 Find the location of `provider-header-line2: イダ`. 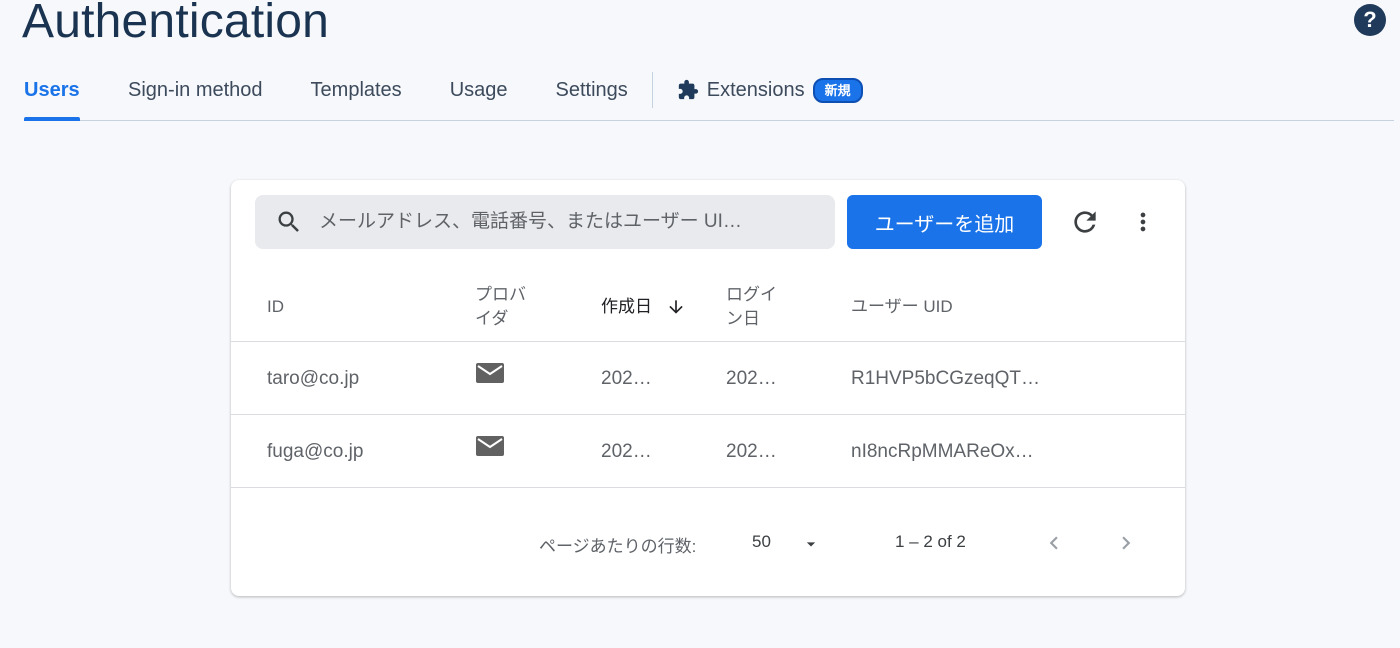

provider-header-line2: イダ is located at coordinates (492, 318).